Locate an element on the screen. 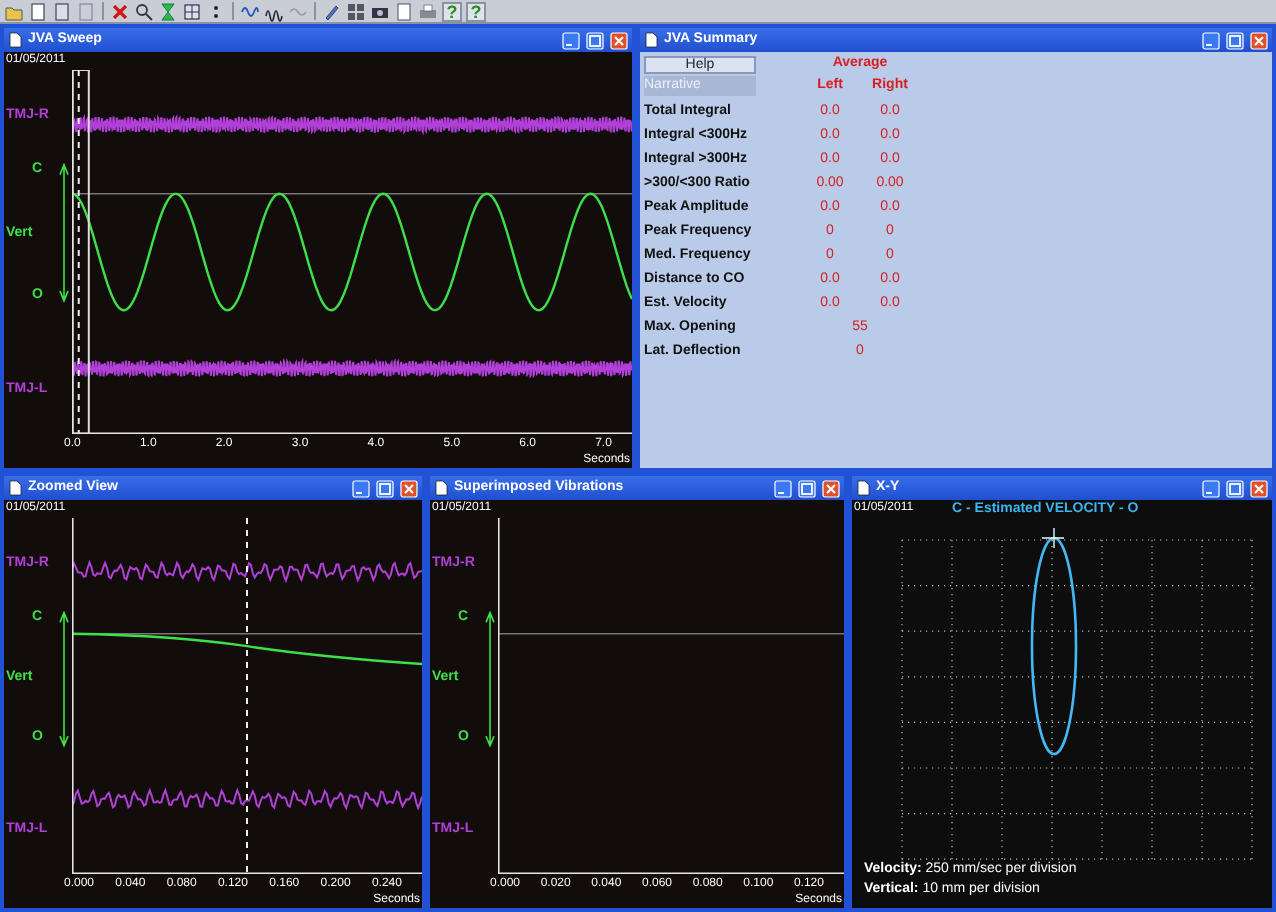 The height and width of the screenshot is (912, 1276). magnifier-icon is located at coordinates (144, 11).